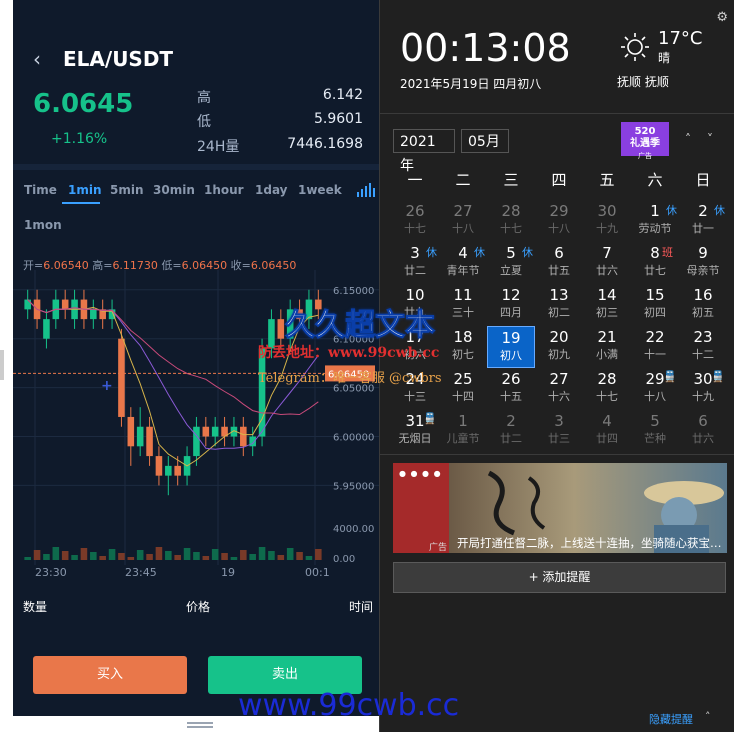  What do you see at coordinates (655, 431) in the screenshot?
I see `calendar-day: 5 芒种` at bounding box center [655, 431].